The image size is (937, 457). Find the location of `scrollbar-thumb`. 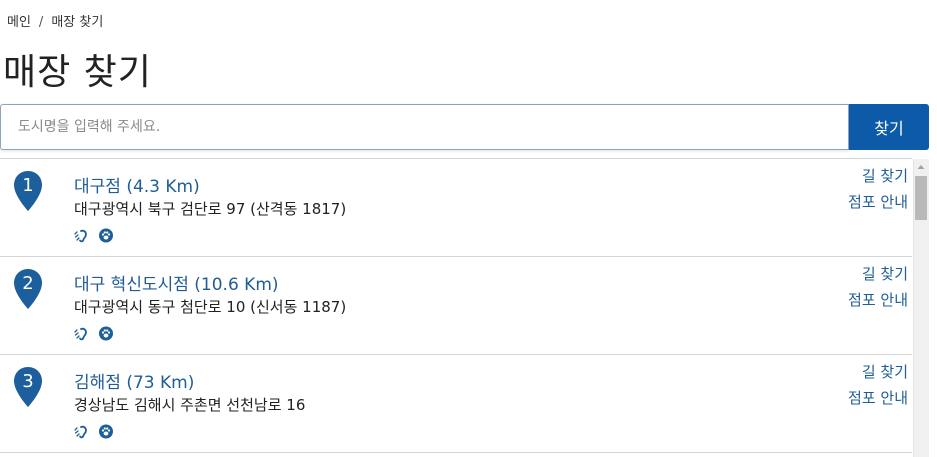

scrollbar-thumb is located at coordinates (921, 198).